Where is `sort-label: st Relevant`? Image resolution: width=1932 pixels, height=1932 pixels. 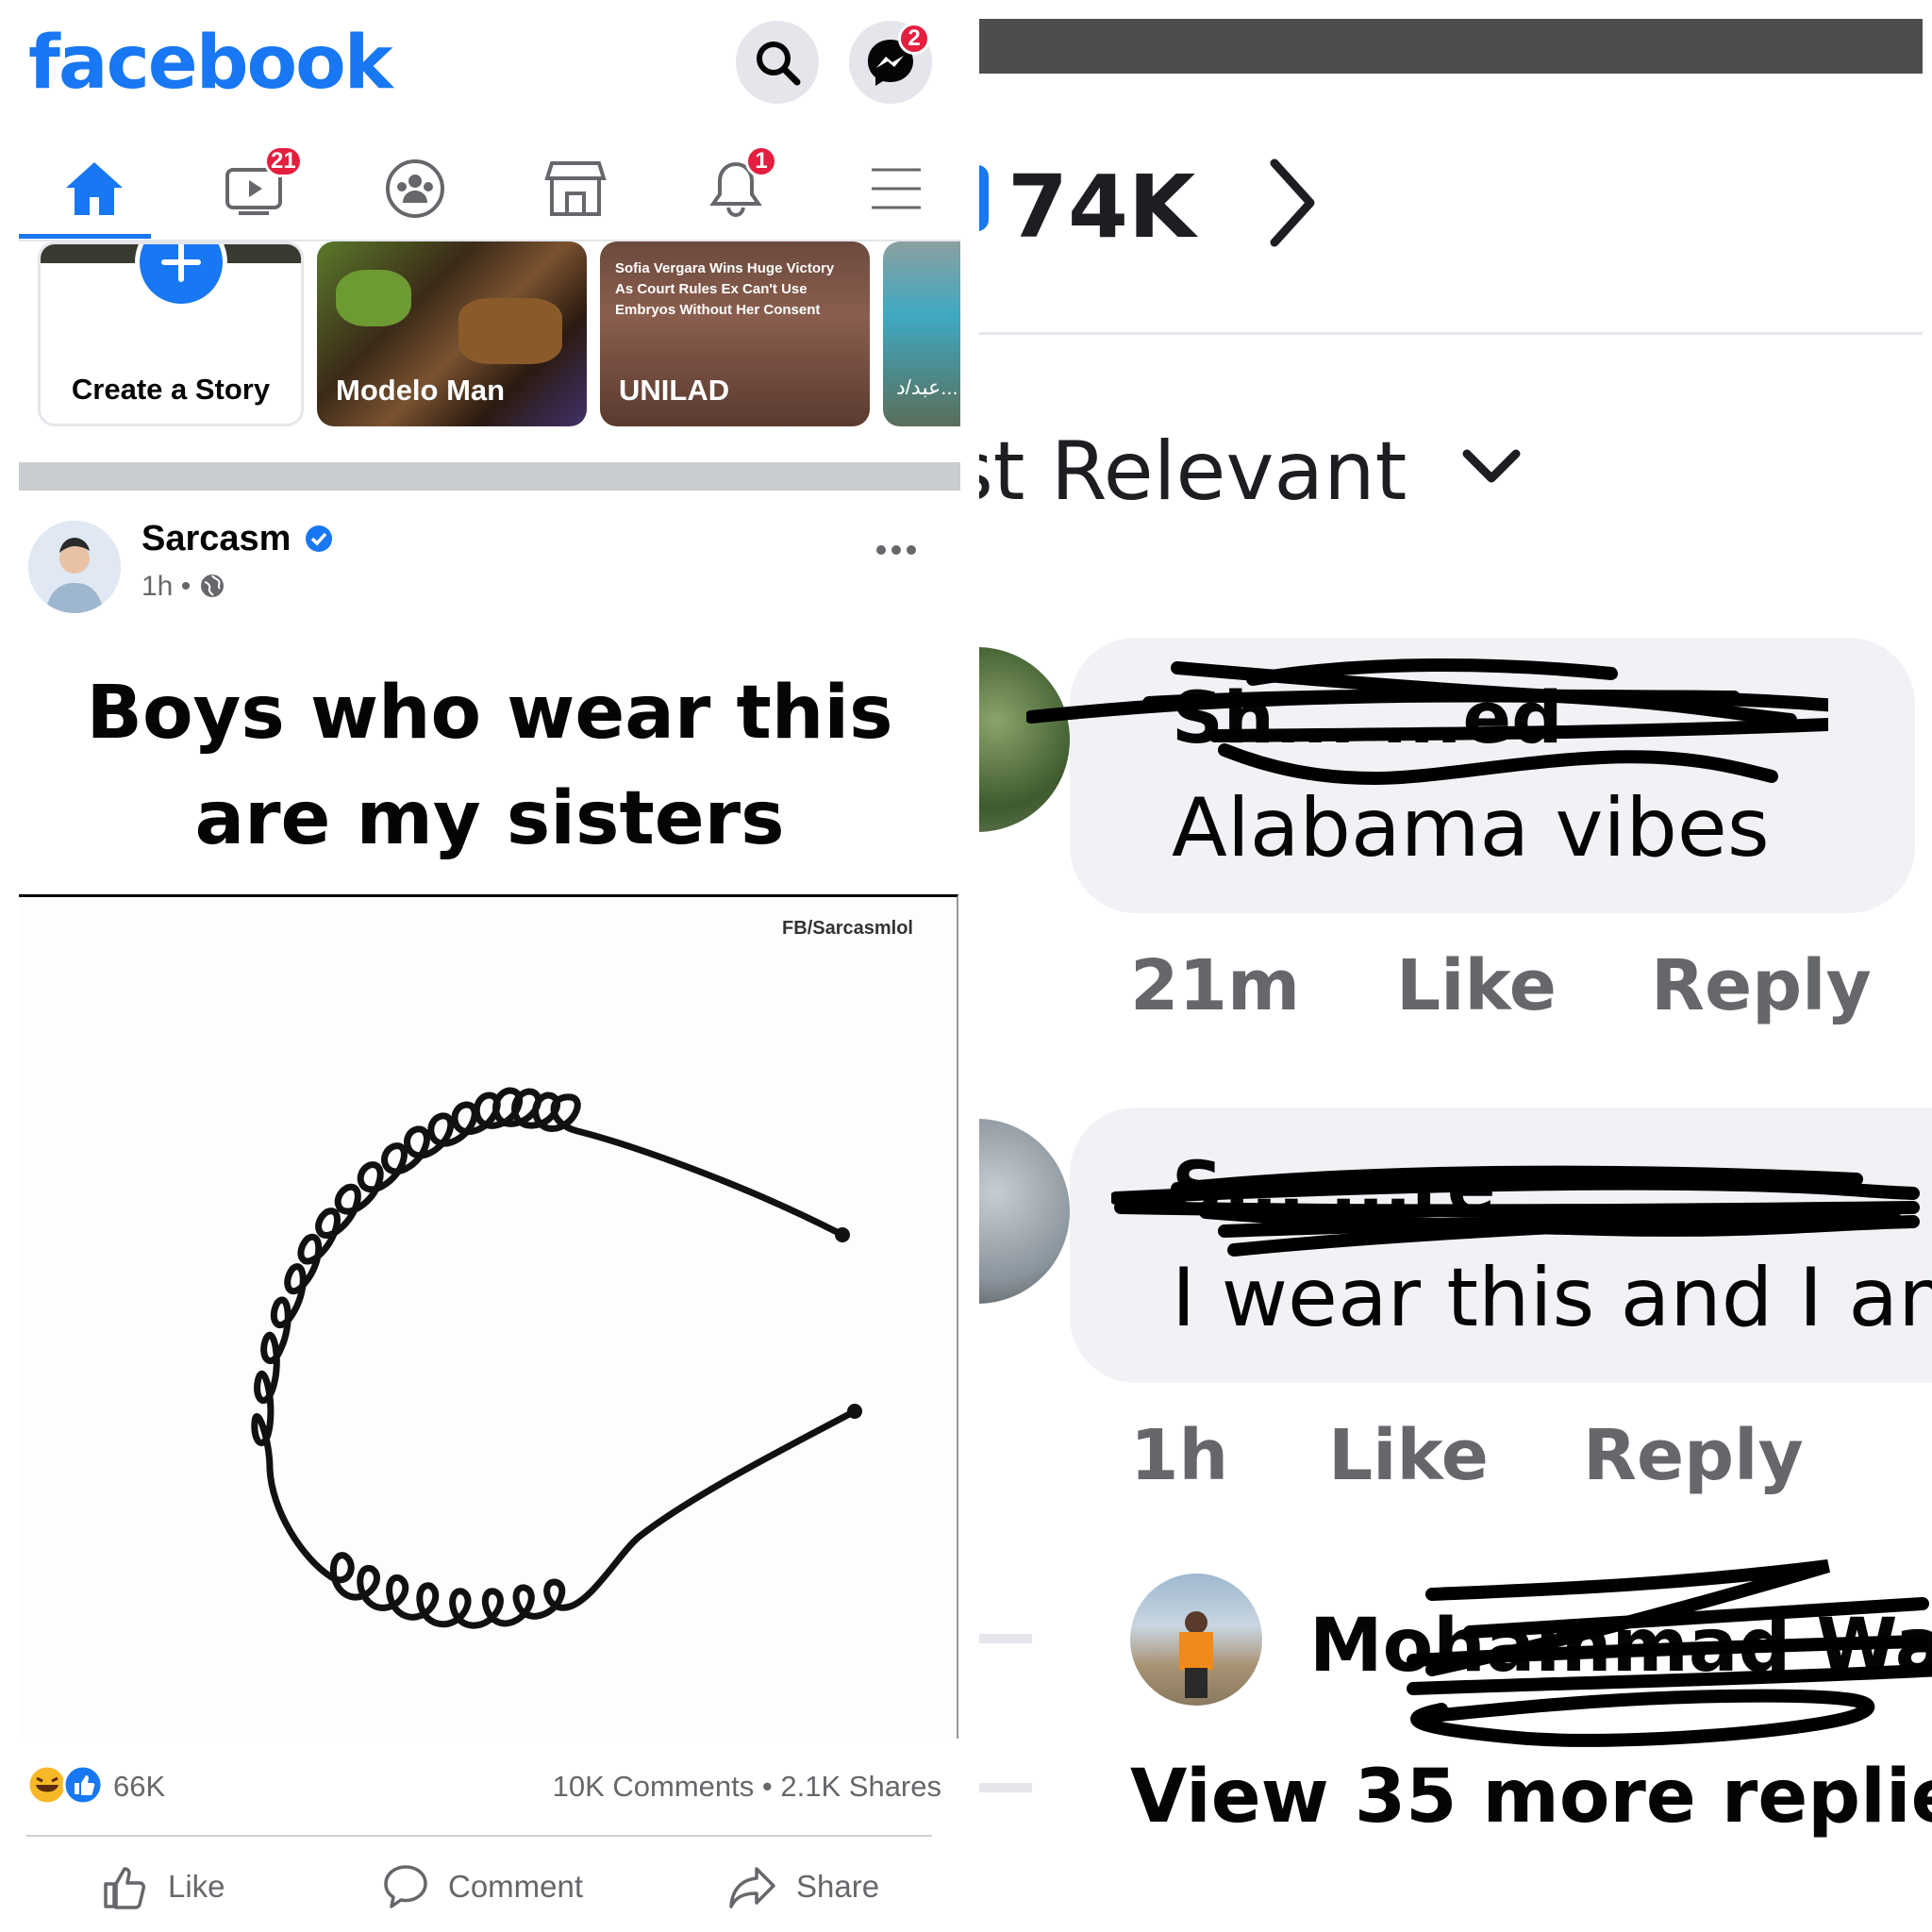
sort-label: st Relevant is located at coordinates (1193, 472).